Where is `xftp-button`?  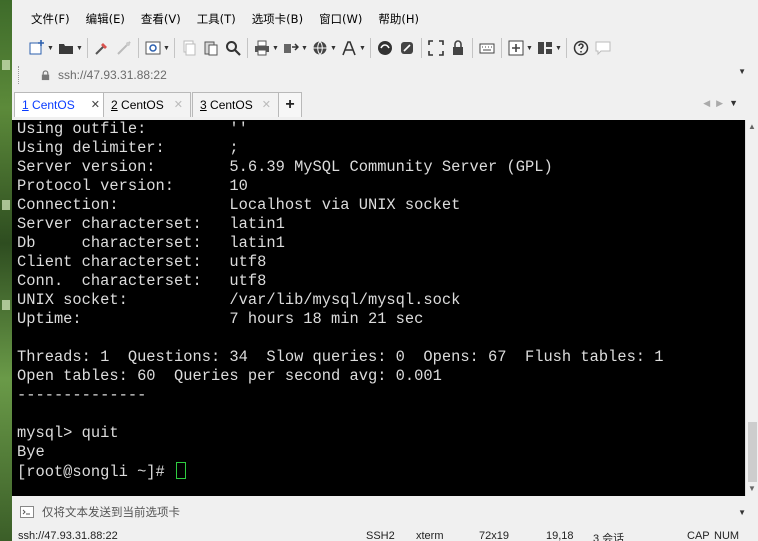 xftp-button is located at coordinates (385, 48).